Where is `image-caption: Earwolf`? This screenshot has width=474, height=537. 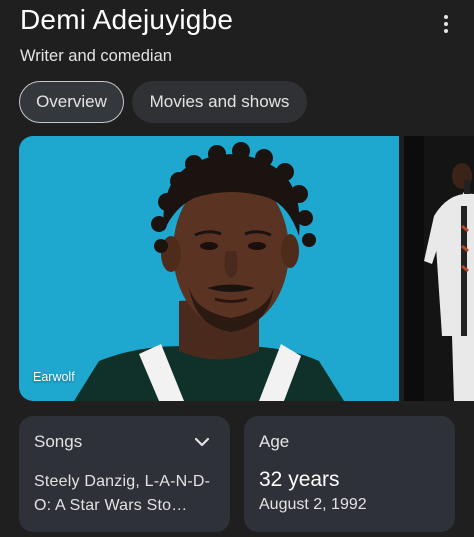 image-caption: Earwolf is located at coordinates (54, 377).